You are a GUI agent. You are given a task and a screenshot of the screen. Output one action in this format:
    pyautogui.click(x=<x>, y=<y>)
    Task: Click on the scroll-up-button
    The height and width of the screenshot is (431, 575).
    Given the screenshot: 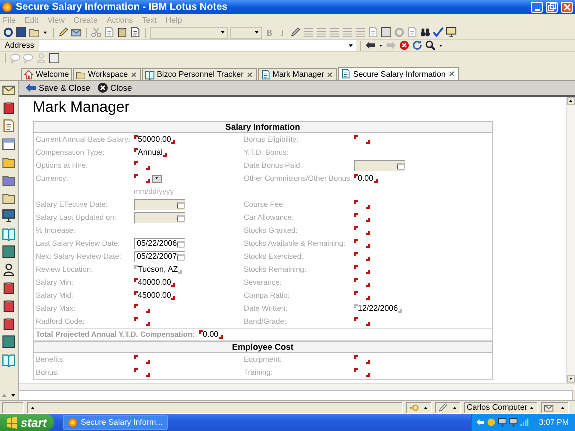 What is the action you would take?
    pyautogui.click(x=571, y=101)
    